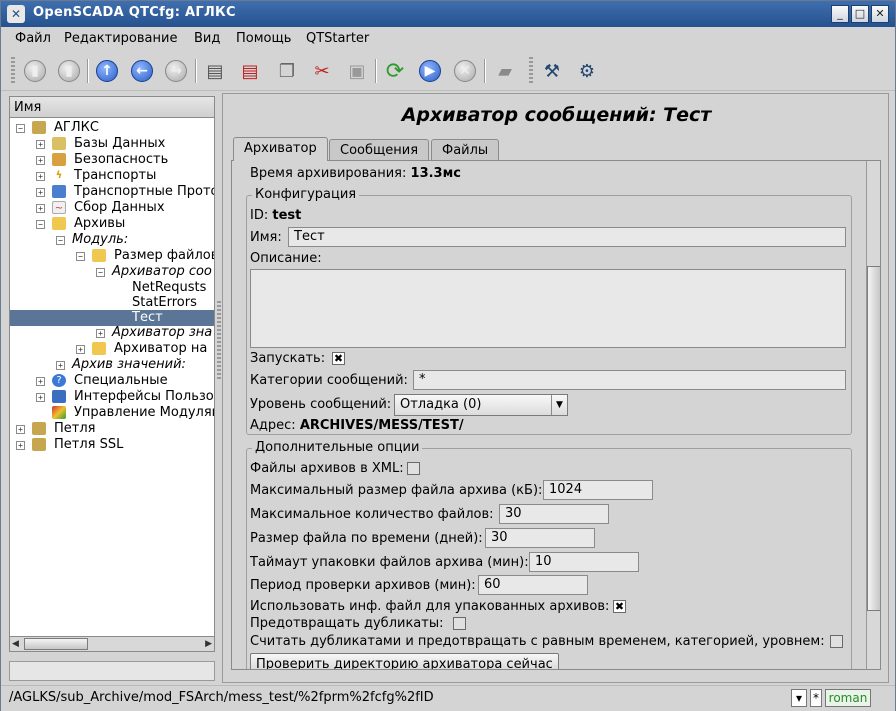 Image resolution: width=896 pixels, height=711 pixels. I want to click on xml-checkbox, so click(413, 468).